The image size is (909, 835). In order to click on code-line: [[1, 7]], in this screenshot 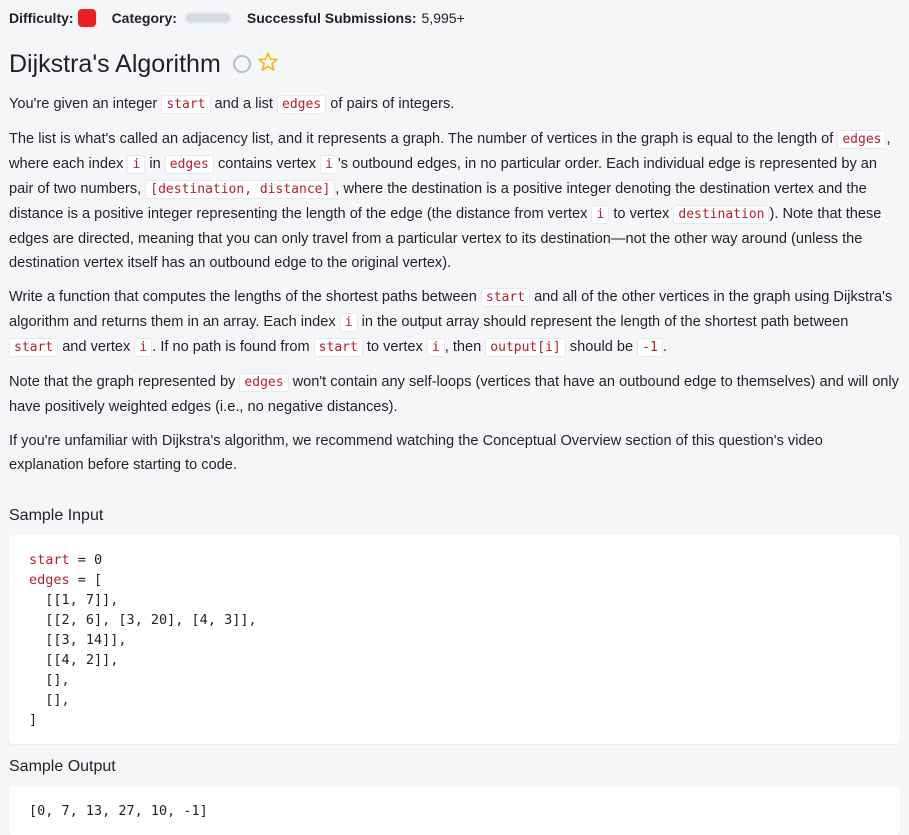, I will do `click(74, 600)`.